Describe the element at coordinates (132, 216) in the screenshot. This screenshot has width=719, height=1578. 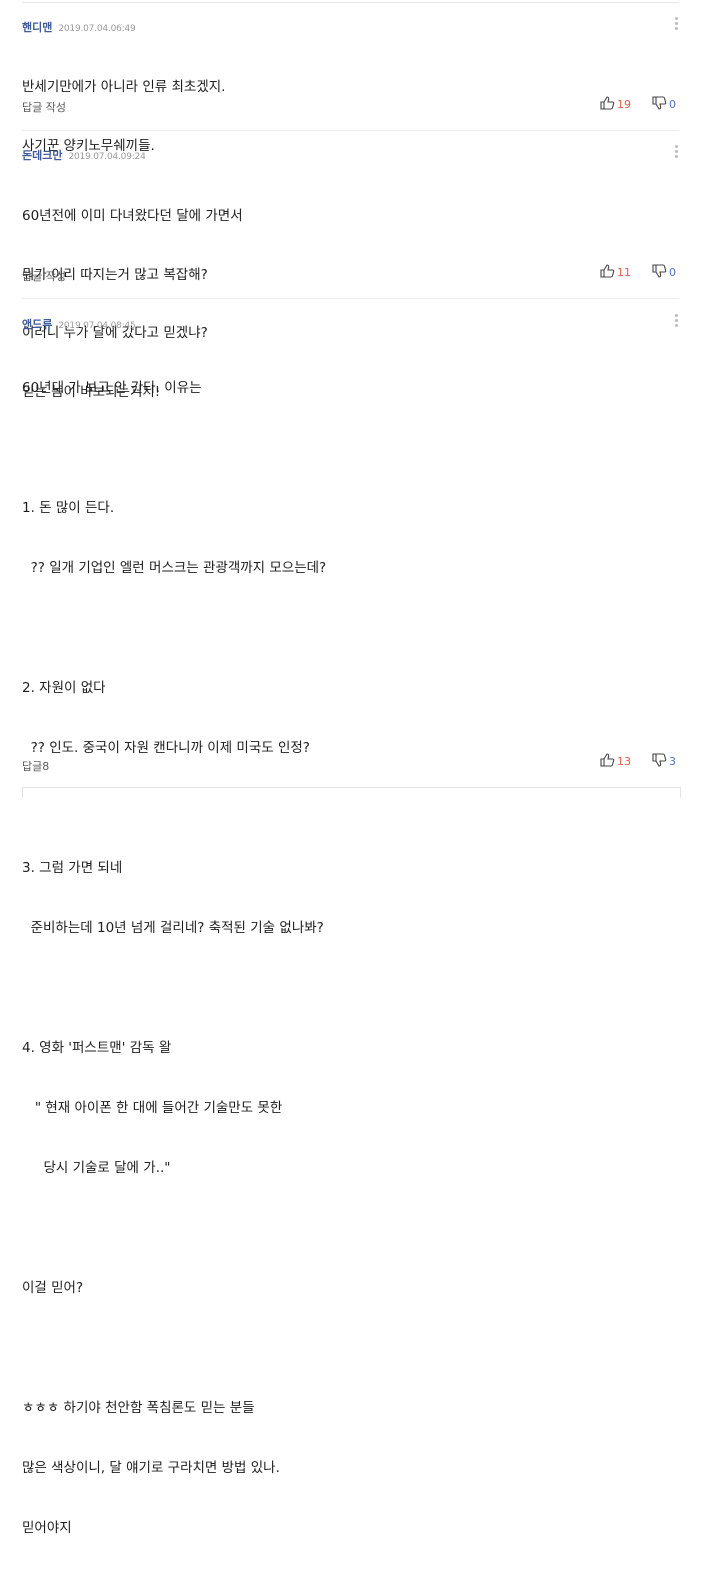
I see `comment-line: 60년전에 이미 다녀왔다던 달에 가면서` at that location.